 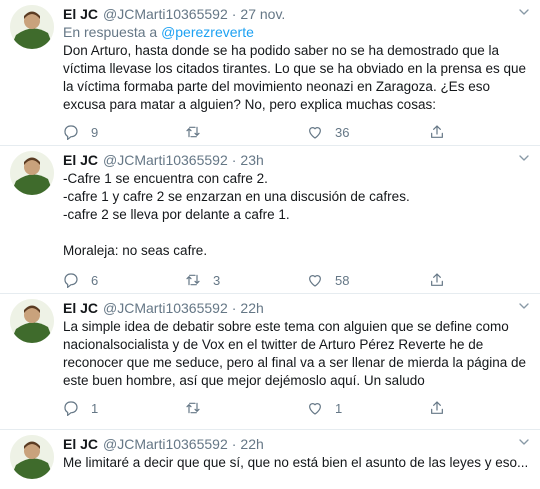 What do you see at coordinates (342, 280) in the screenshot?
I see `like-count: 58` at bounding box center [342, 280].